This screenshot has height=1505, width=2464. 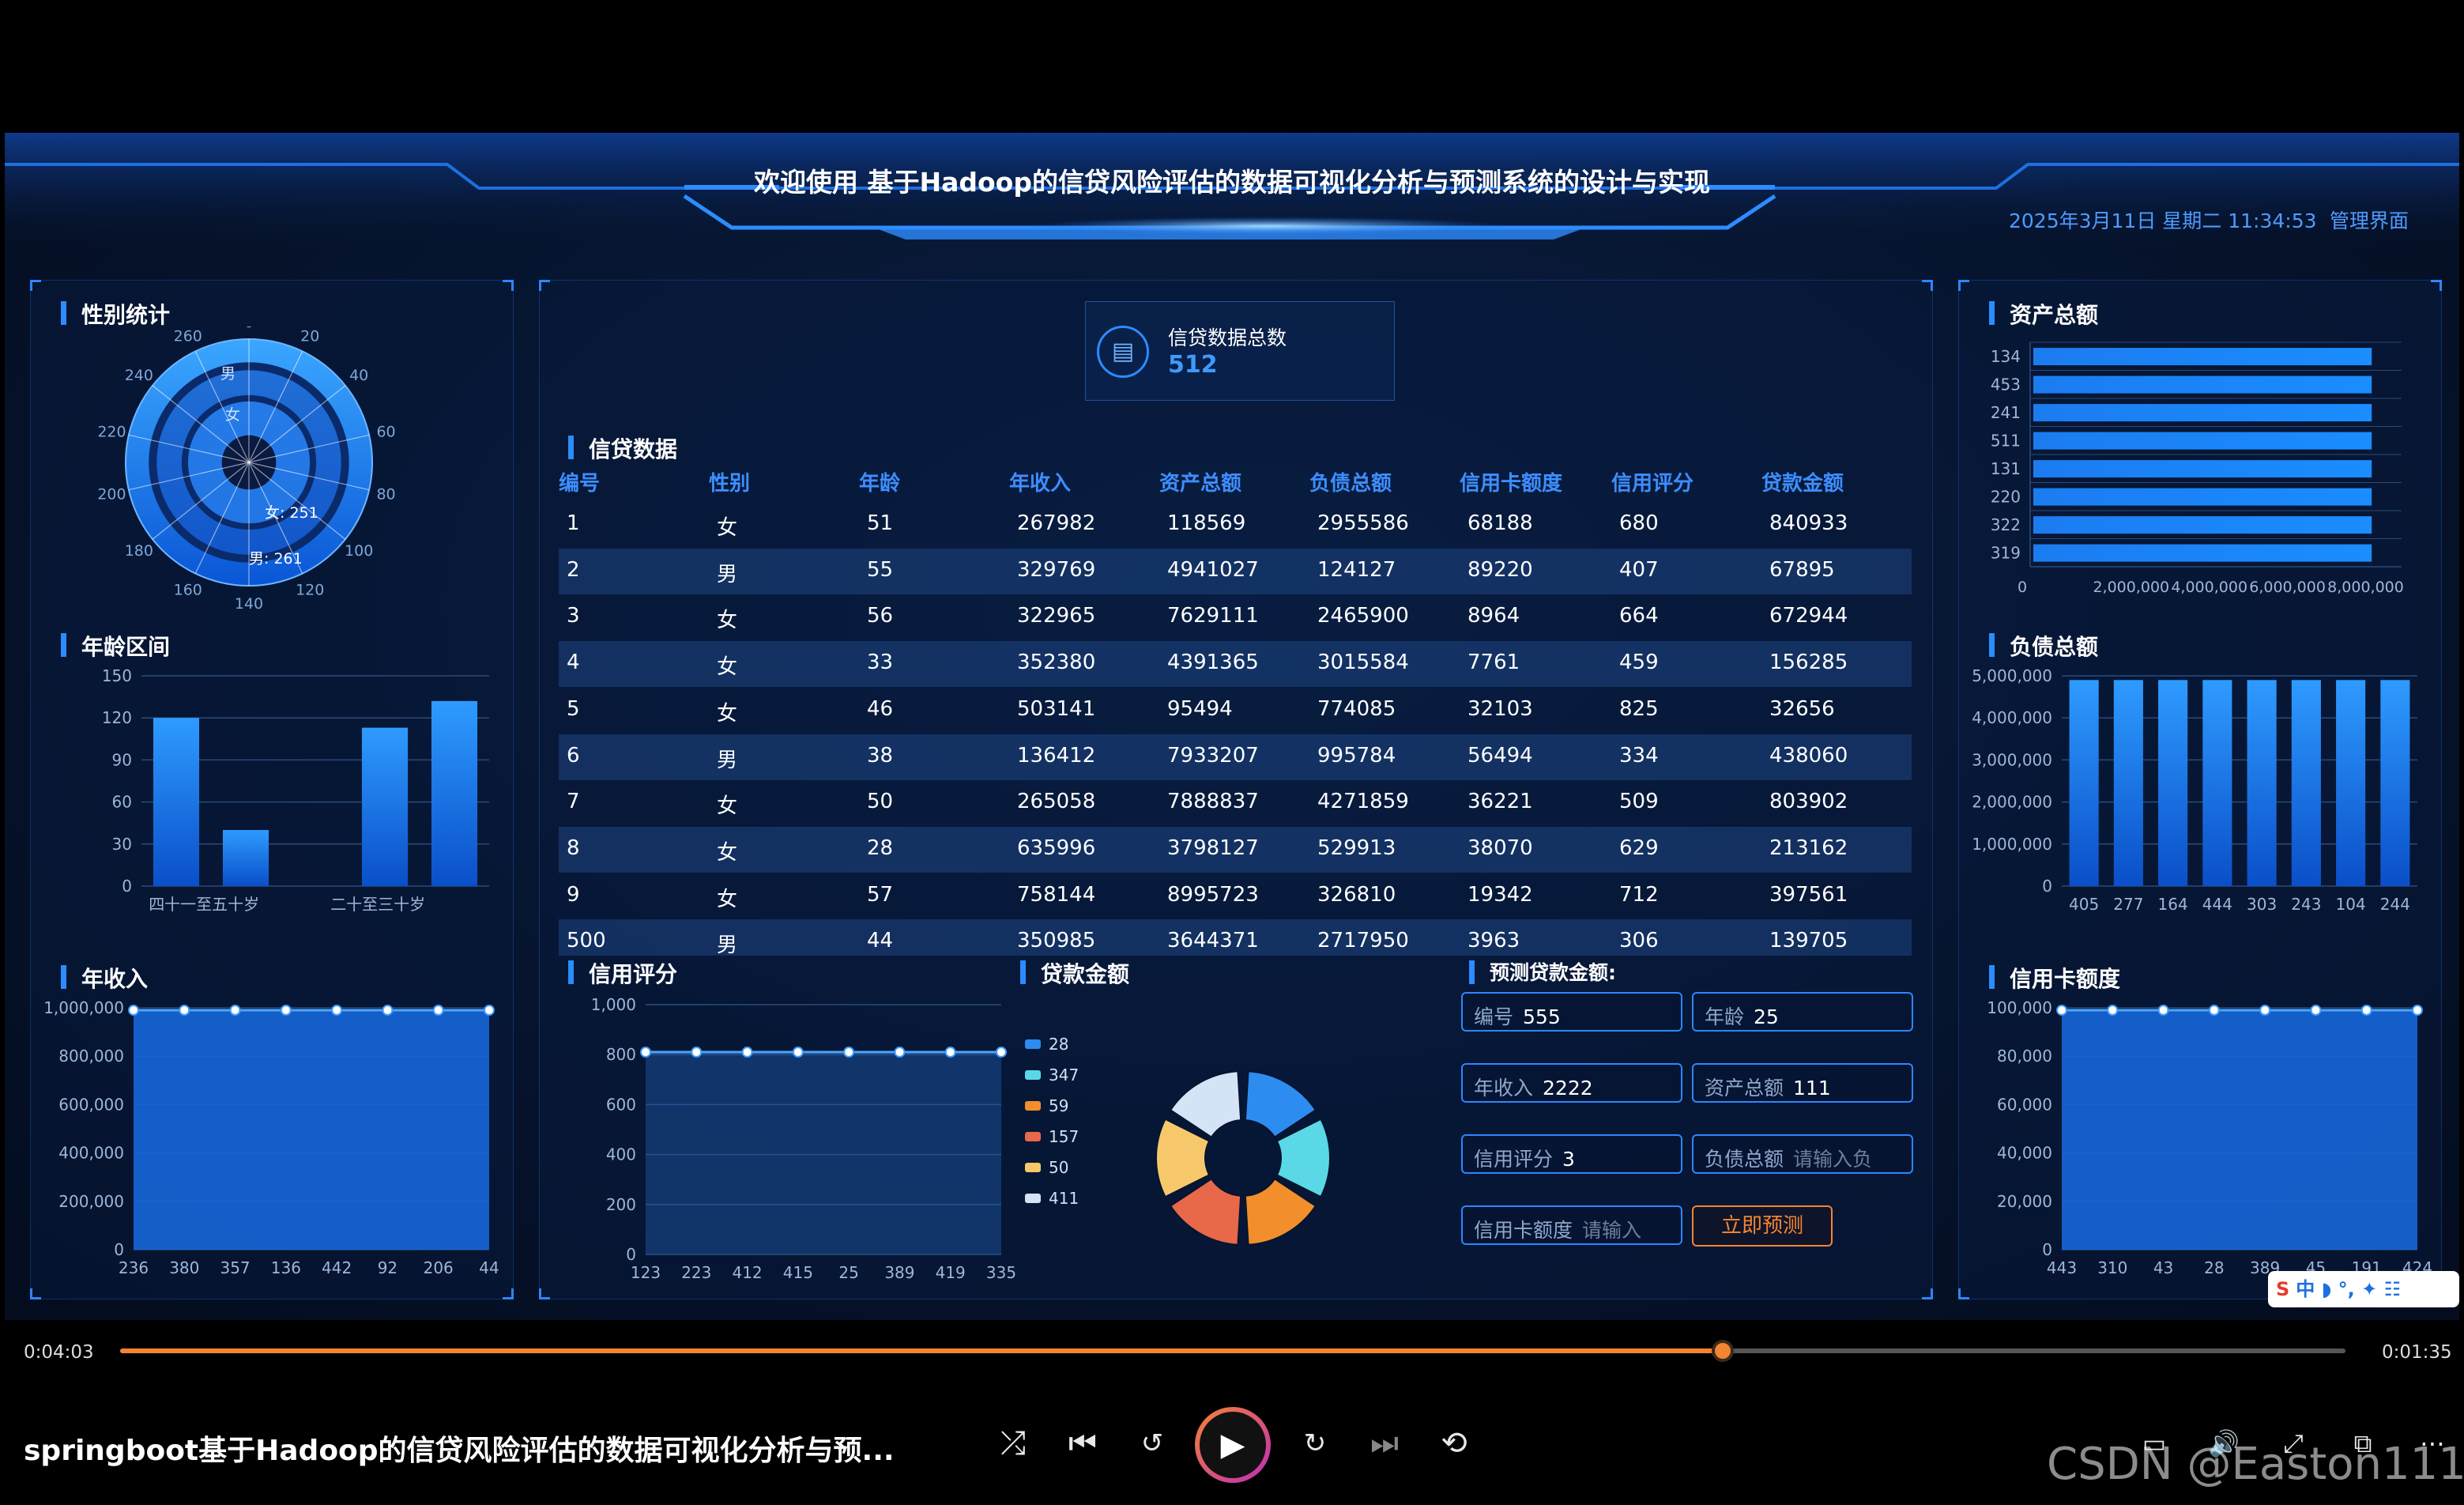 What do you see at coordinates (2006, 496) in the screenshot?
I see `assets-category-label: 220` at bounding box center [2006, 496].